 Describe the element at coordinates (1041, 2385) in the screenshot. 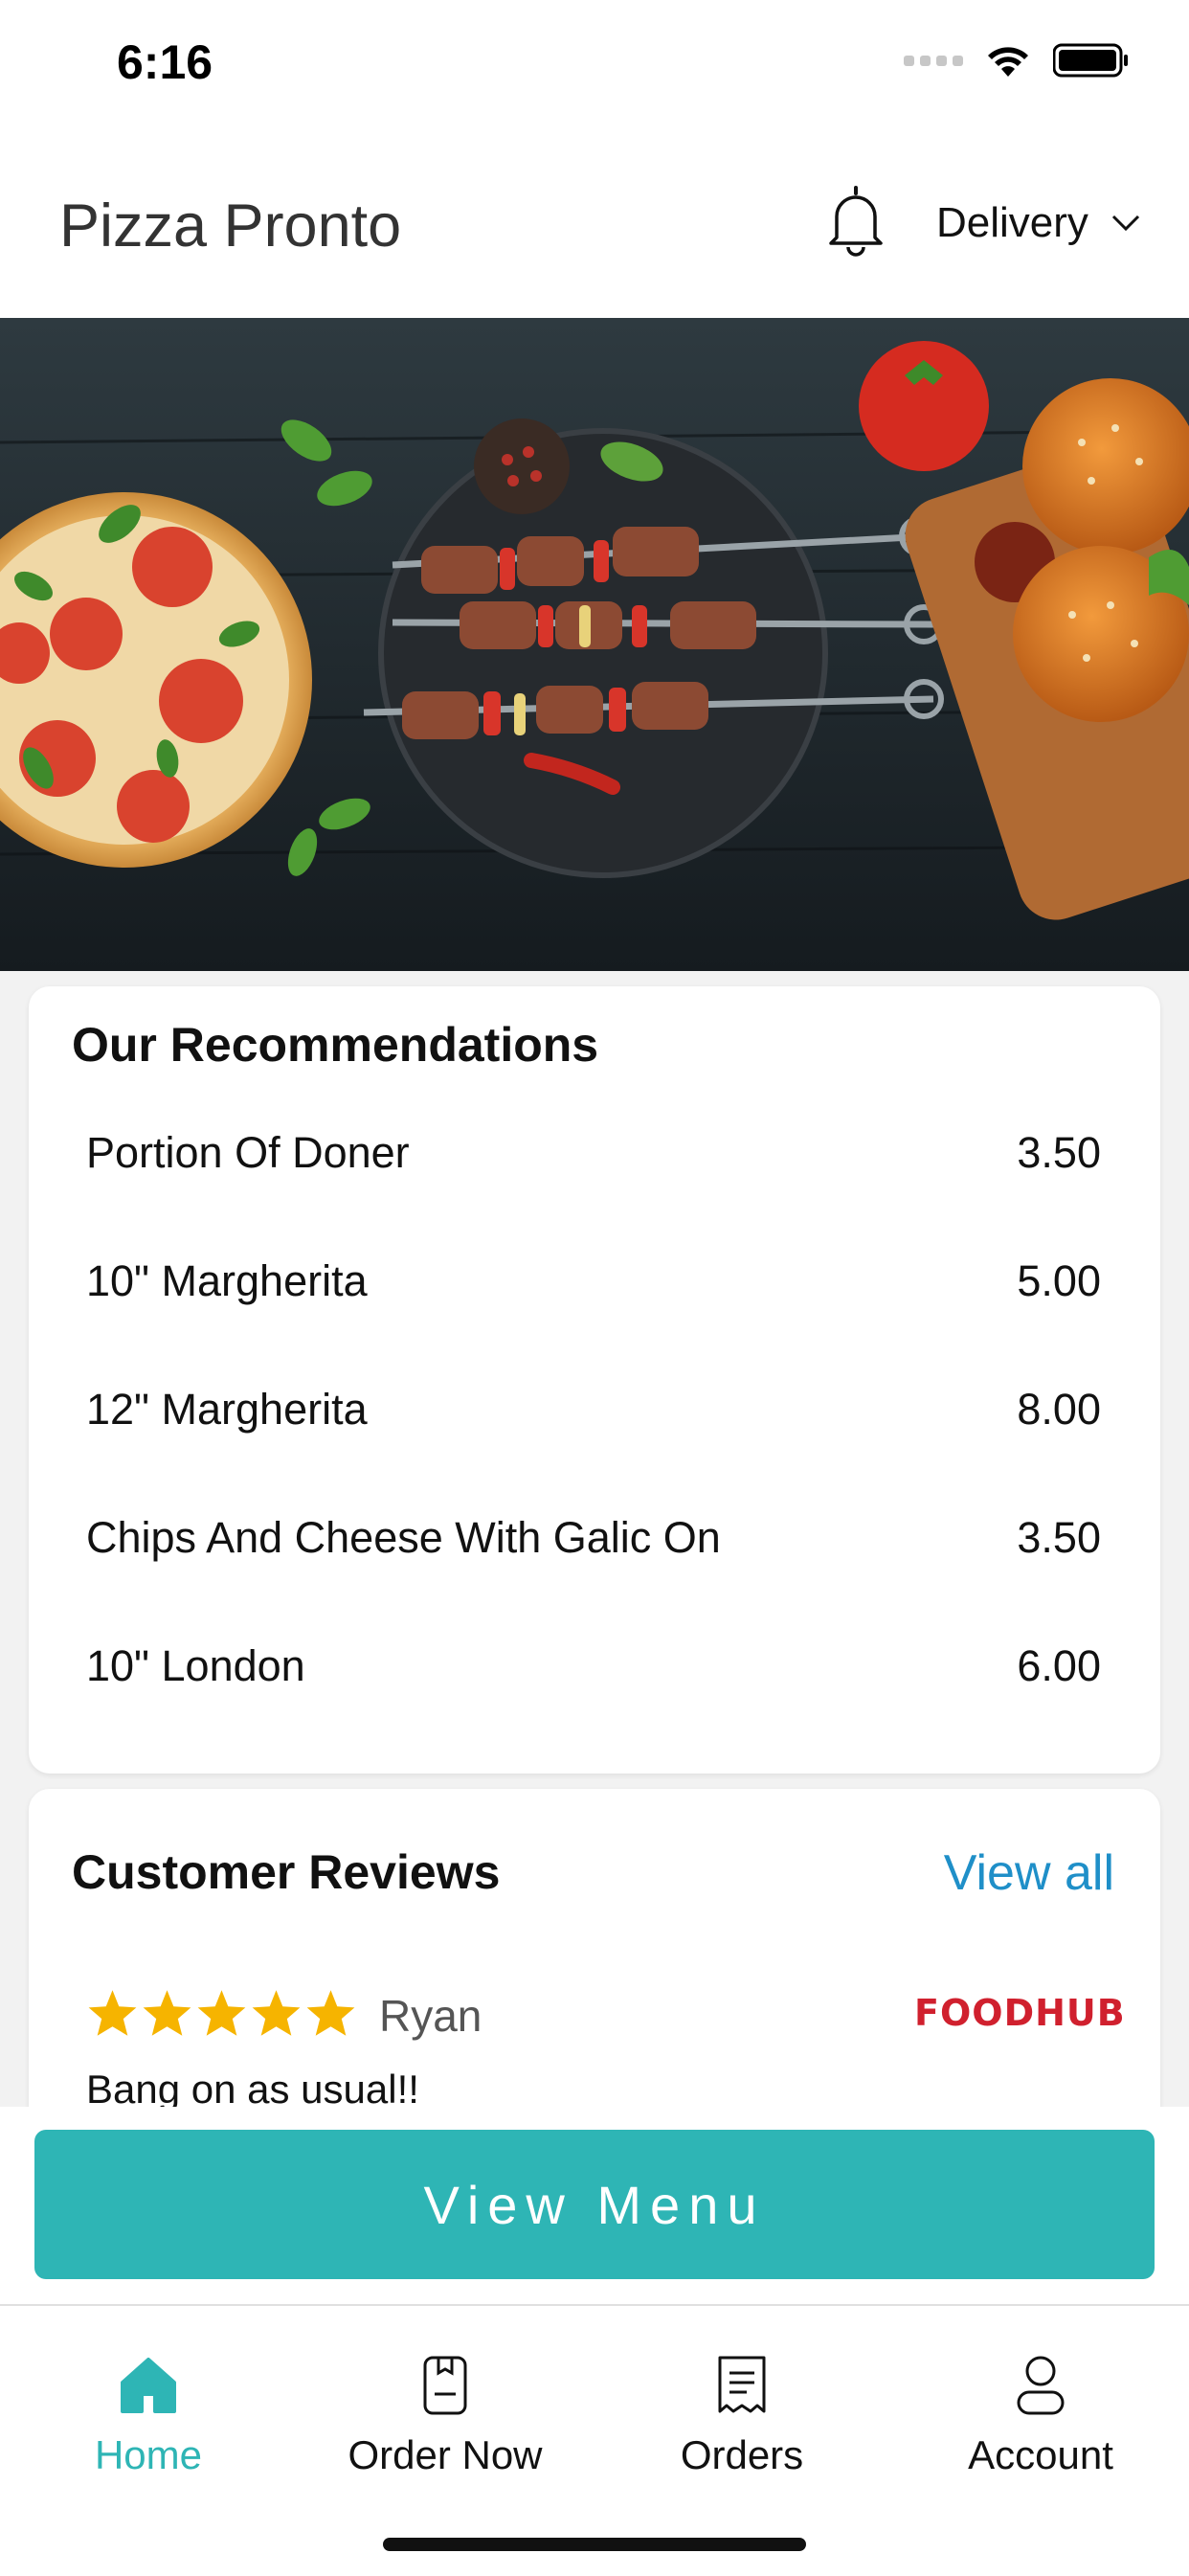

I see `user-icon` at that location.